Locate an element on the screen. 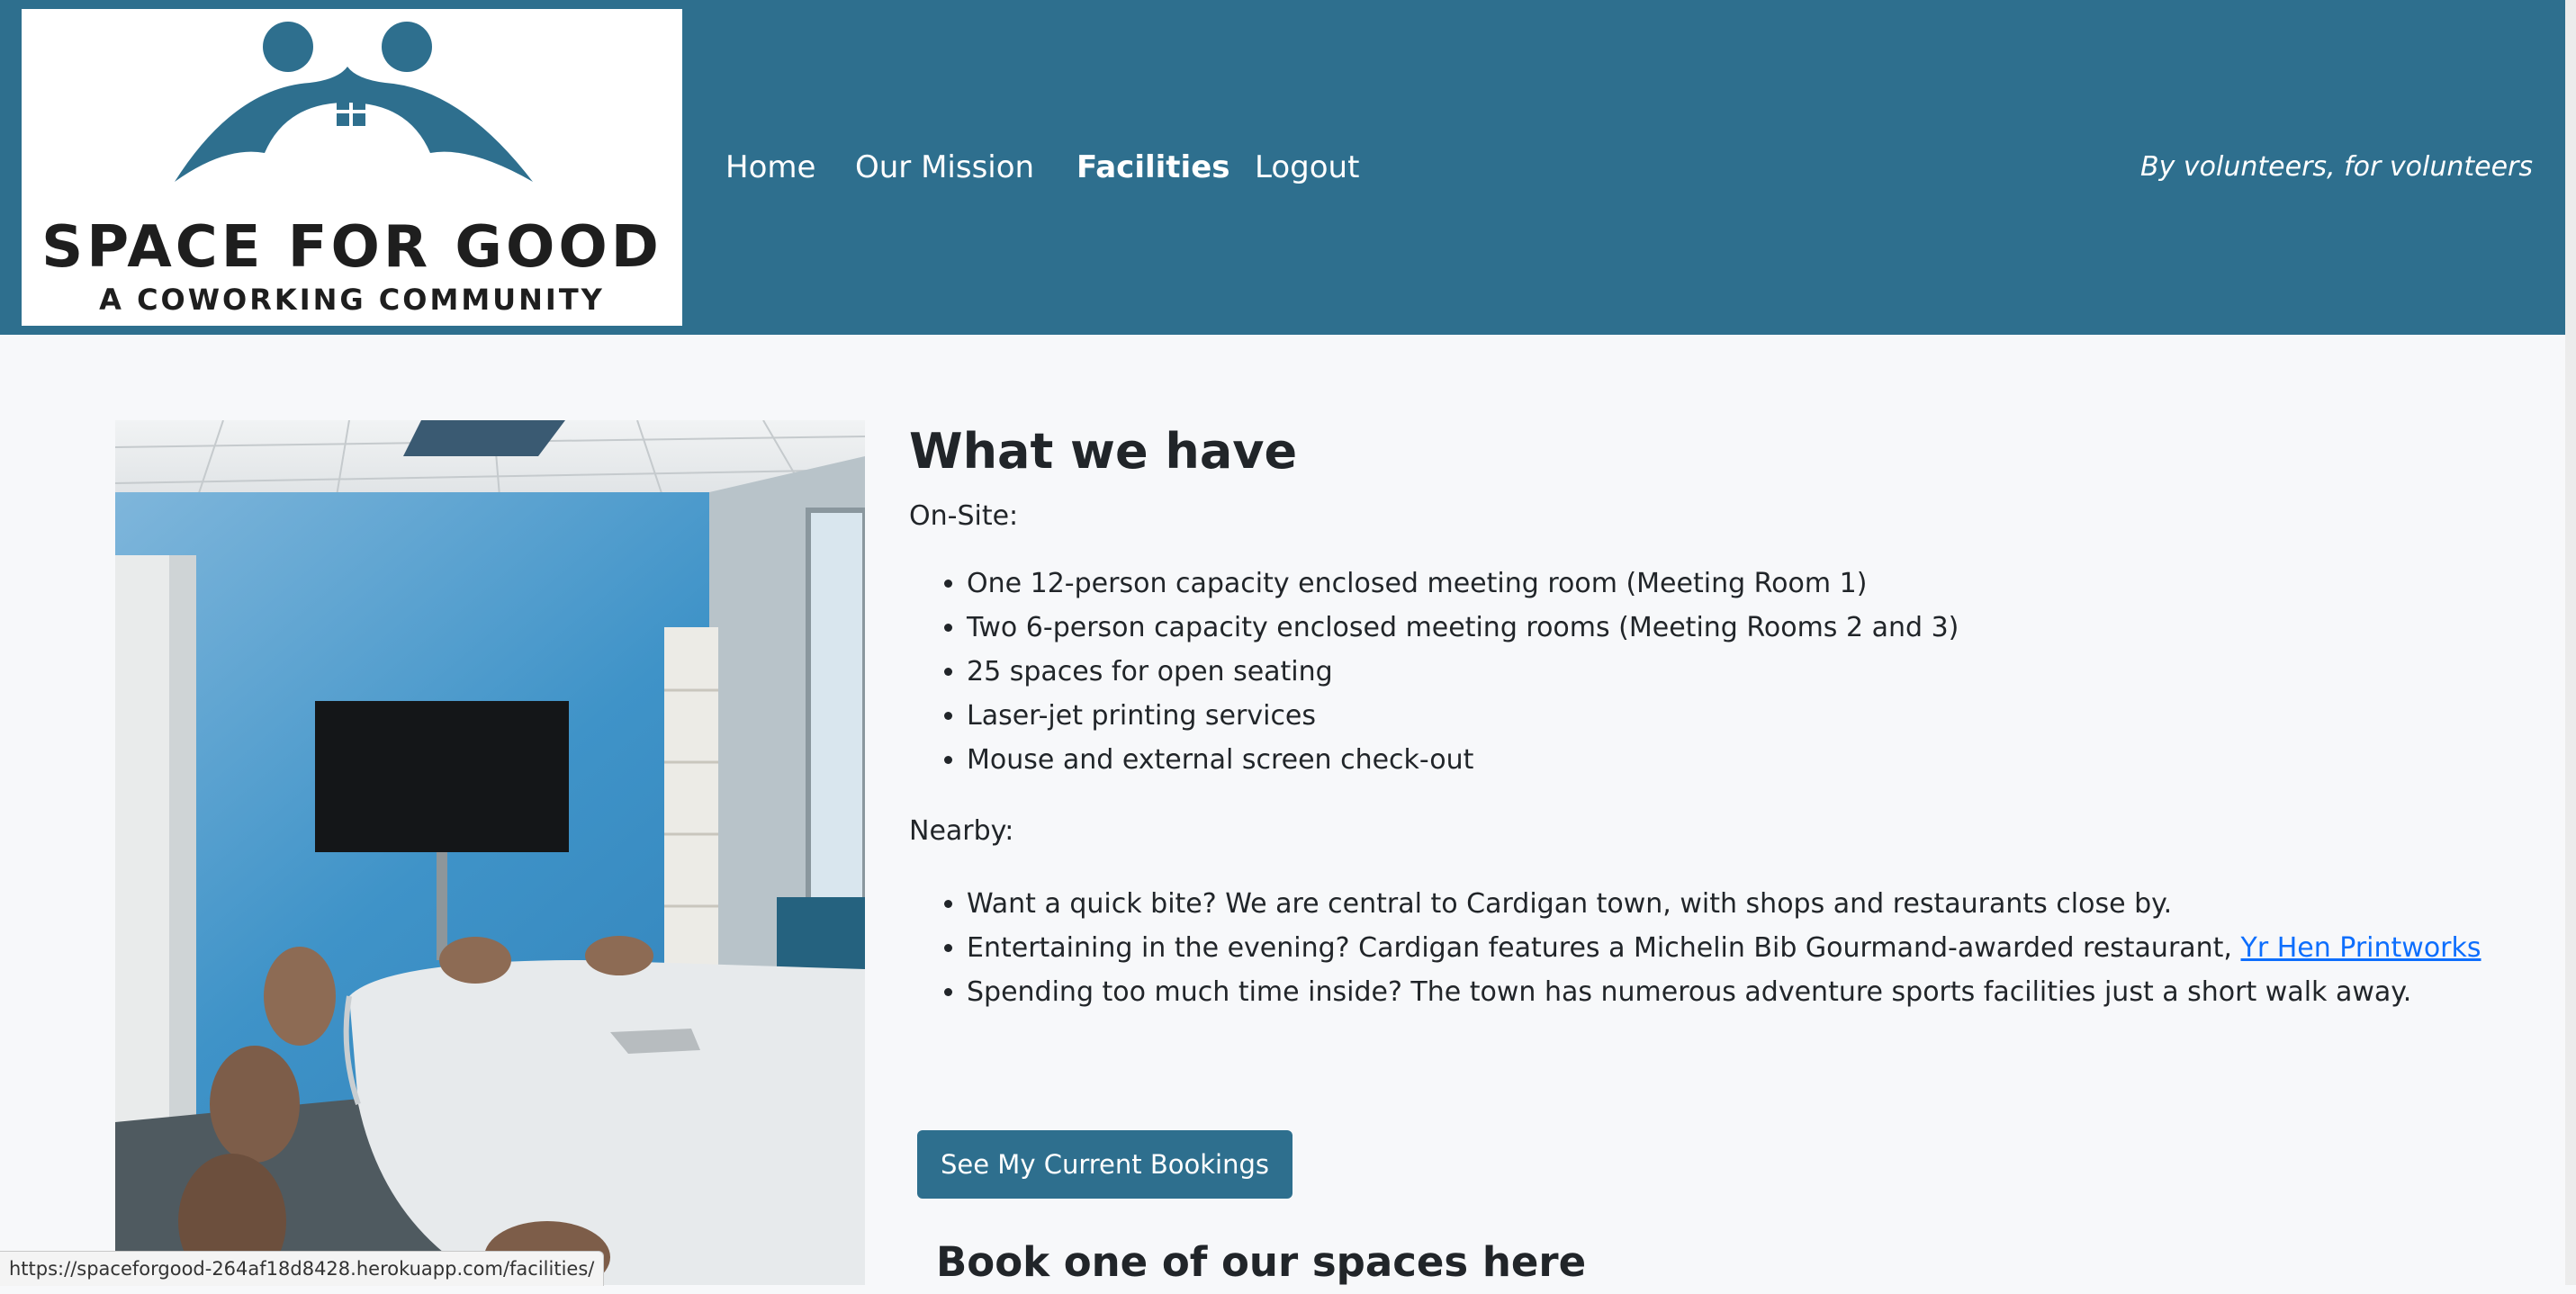 The height and width of the screenshot is (1294, 2576). nav-facilities: Facilities is located at coordinates (1153, 167).